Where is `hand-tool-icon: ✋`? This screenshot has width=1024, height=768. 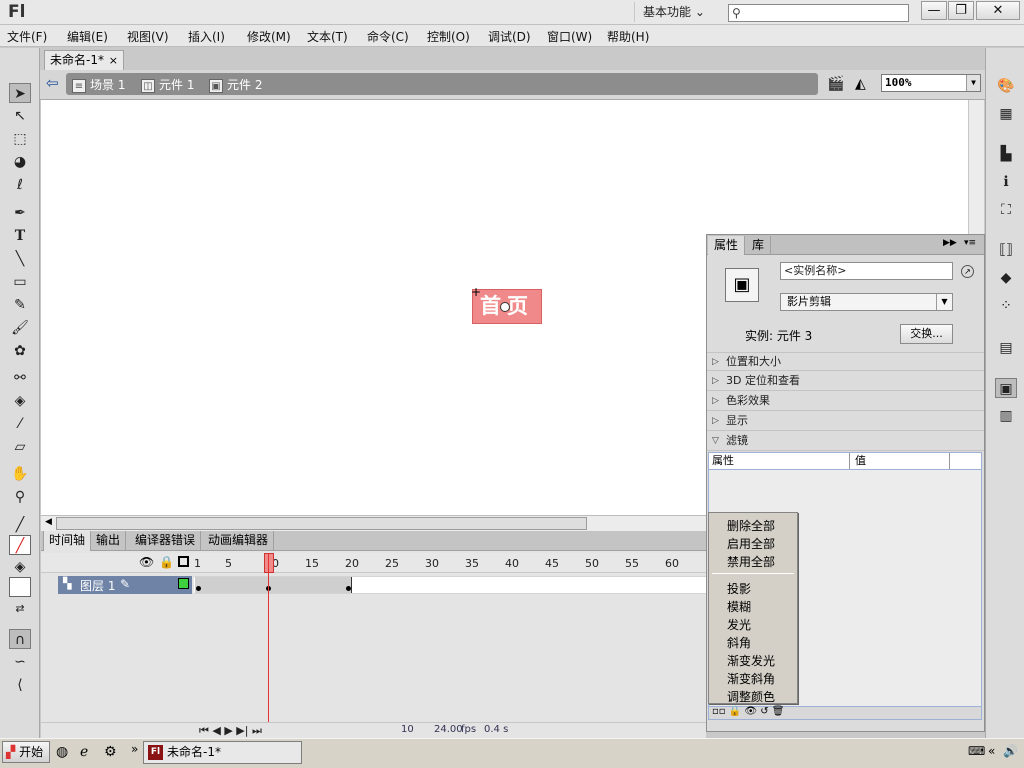 hand-tool-icon: ✋ is located at coordinates (20, 474).